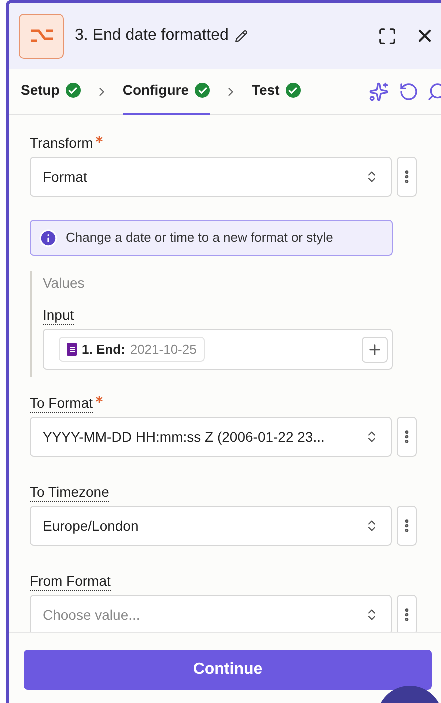 Image resolution: width=441 pixels, height=703 pixels. I want to click on document-icon, so click(72, 349).